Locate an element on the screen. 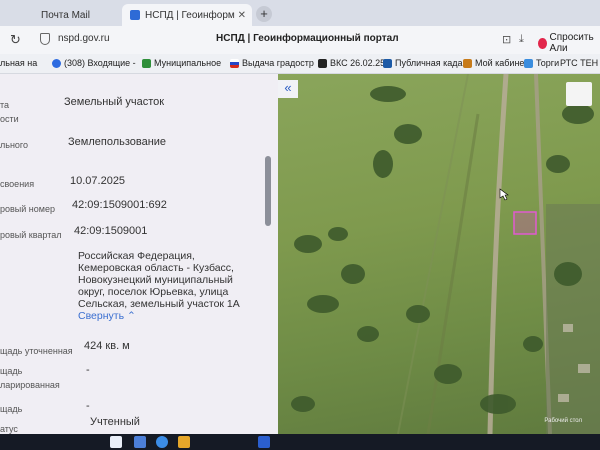  land-use-value: Землепользование is located at coordinates (117, 142).